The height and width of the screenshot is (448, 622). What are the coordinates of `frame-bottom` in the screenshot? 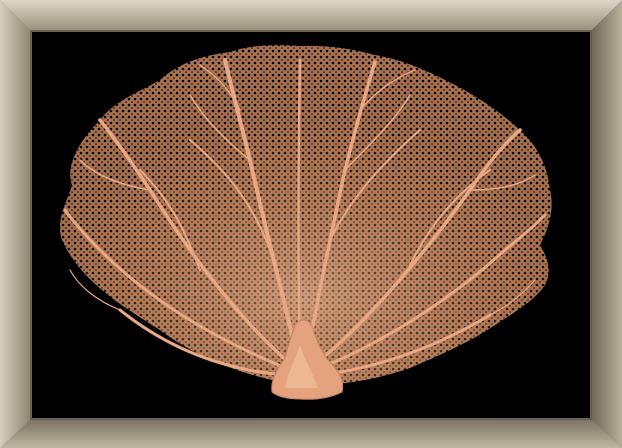 It's located at (311, 433).